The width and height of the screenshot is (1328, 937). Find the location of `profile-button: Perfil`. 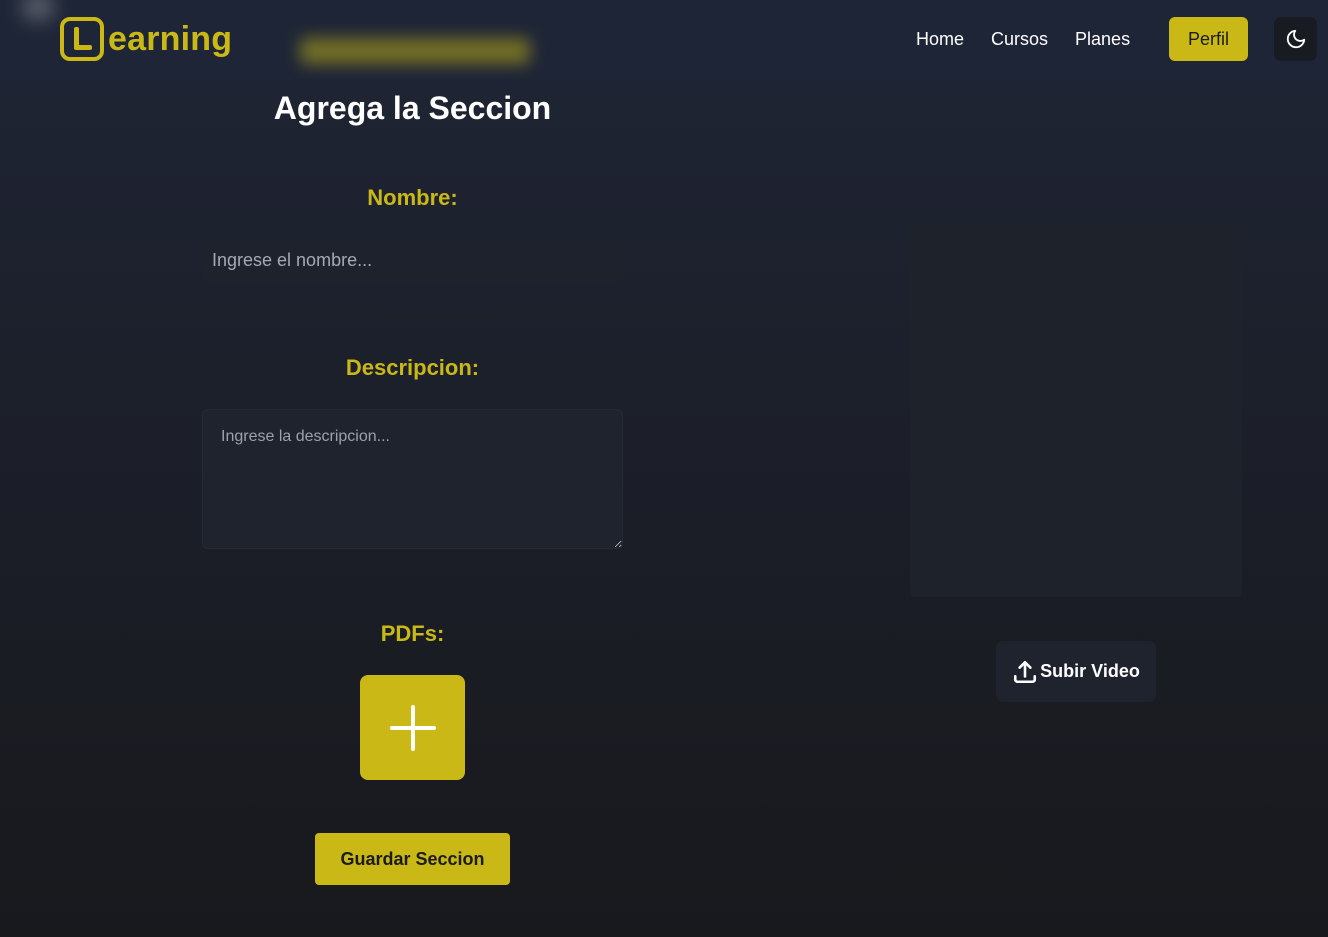

profile-button: Perfil is located at coordinates (1208, 39).